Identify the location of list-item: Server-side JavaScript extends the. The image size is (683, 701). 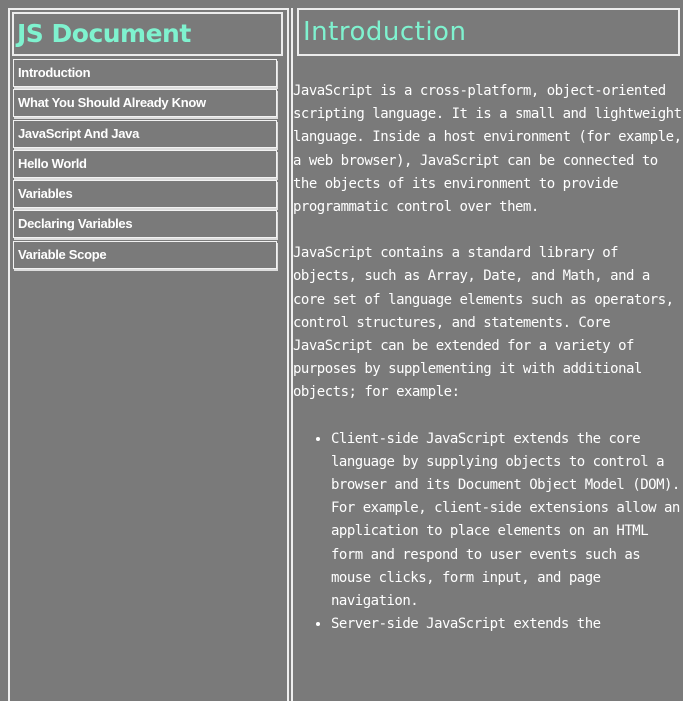
(507, 624).